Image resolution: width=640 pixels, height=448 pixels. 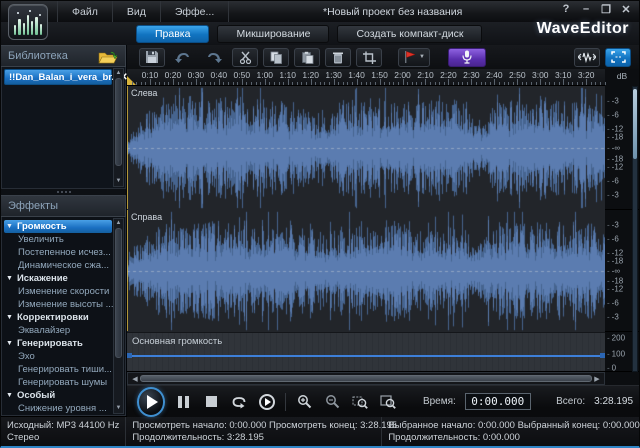 I want to click on stop-button, so click(x=211, y=402).